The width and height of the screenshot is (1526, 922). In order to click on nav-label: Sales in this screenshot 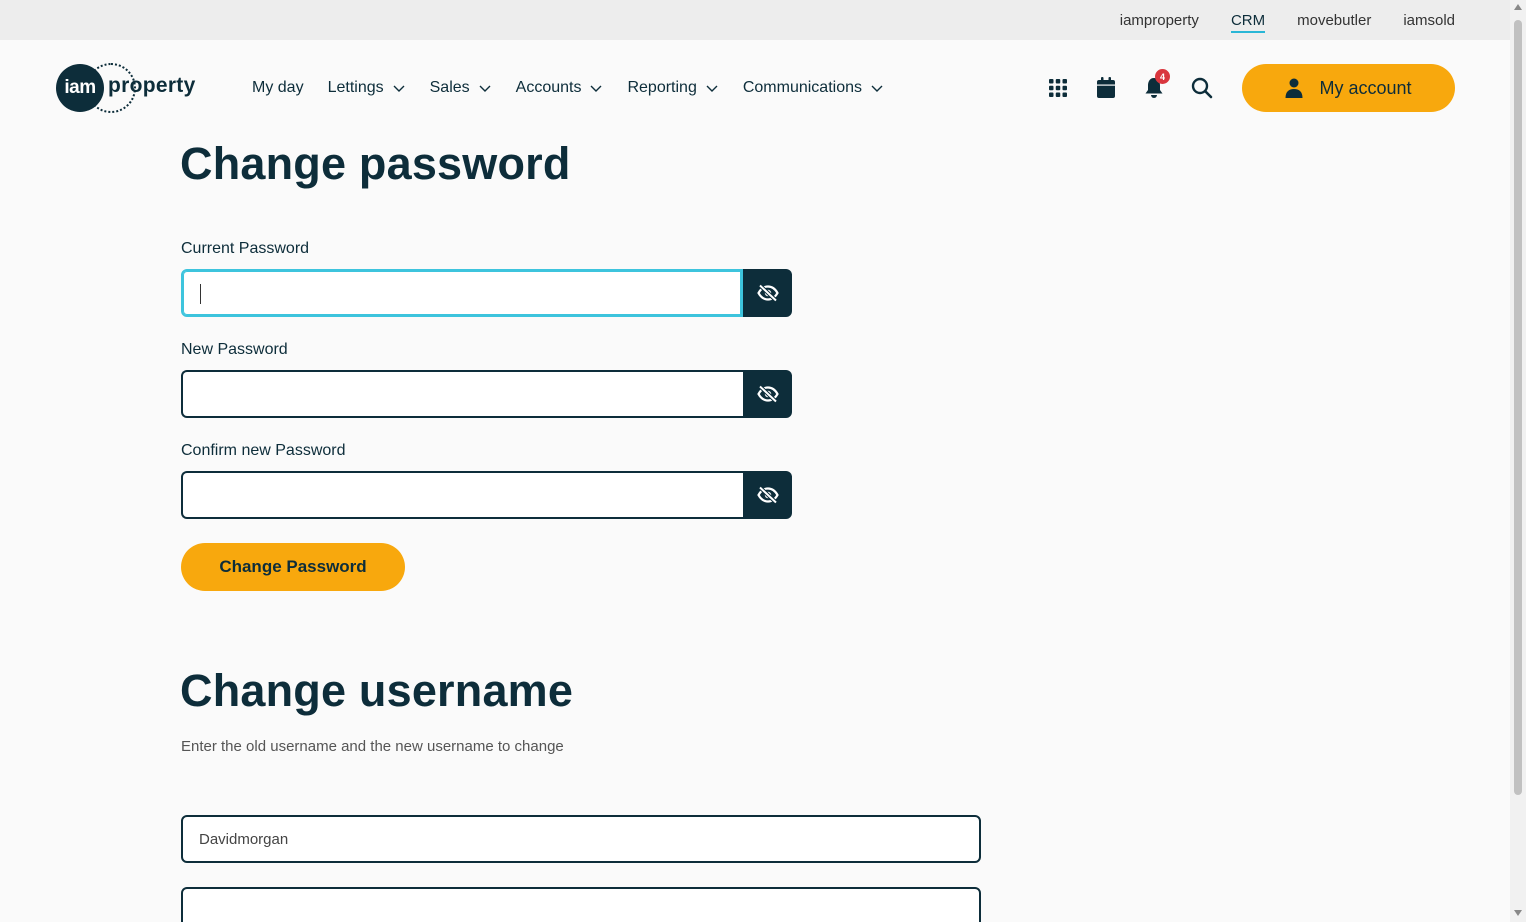, I will do `click(449, 87)`.